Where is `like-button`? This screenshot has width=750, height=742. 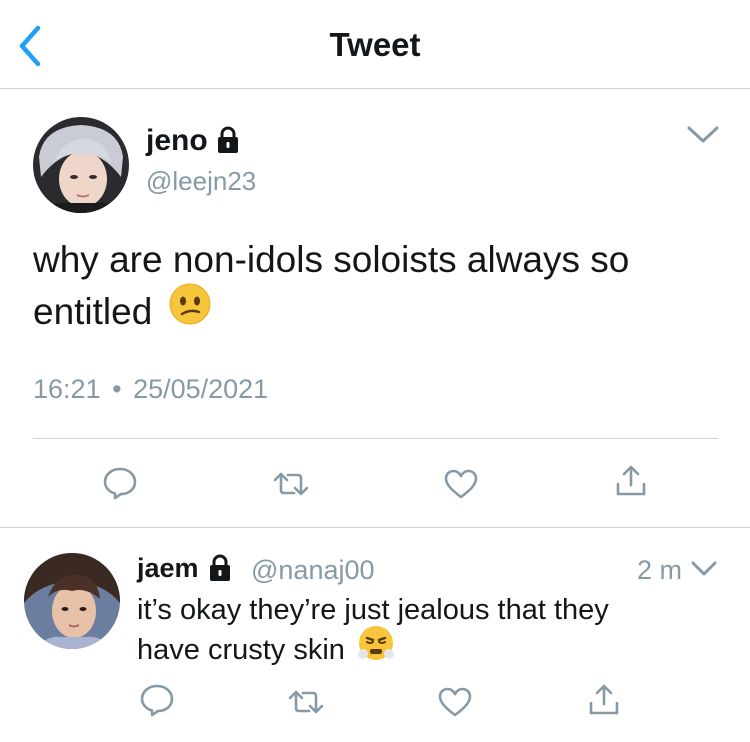 like-button is located at coordinates (461, 484).